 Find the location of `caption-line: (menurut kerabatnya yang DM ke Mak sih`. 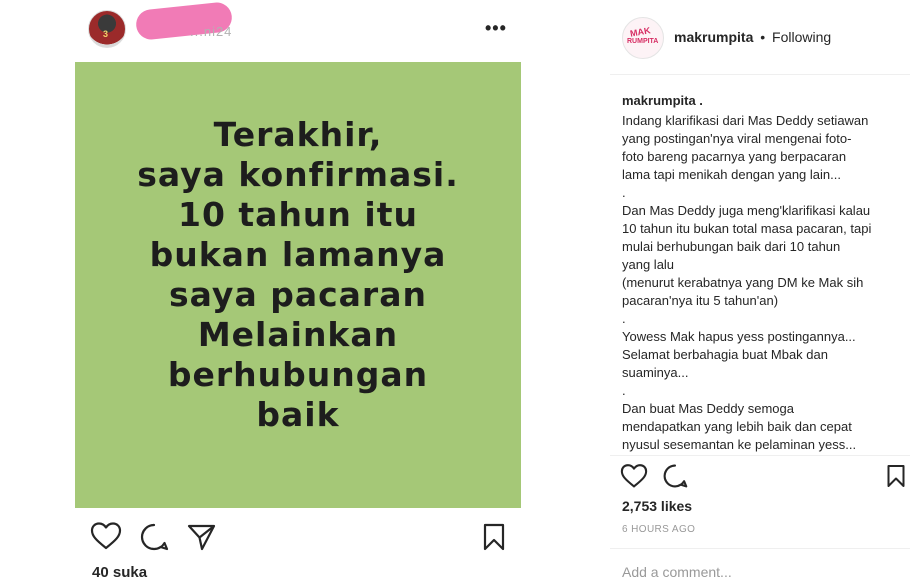

caption-line: (menurut kerabatnya yang DM ke Mak sih is located at coordinates (743, 282).